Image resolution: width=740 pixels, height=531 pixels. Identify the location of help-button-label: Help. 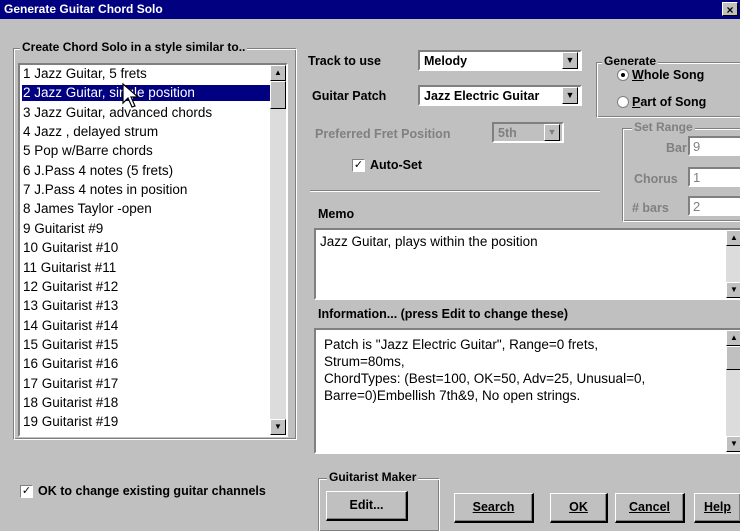
(717, 507).